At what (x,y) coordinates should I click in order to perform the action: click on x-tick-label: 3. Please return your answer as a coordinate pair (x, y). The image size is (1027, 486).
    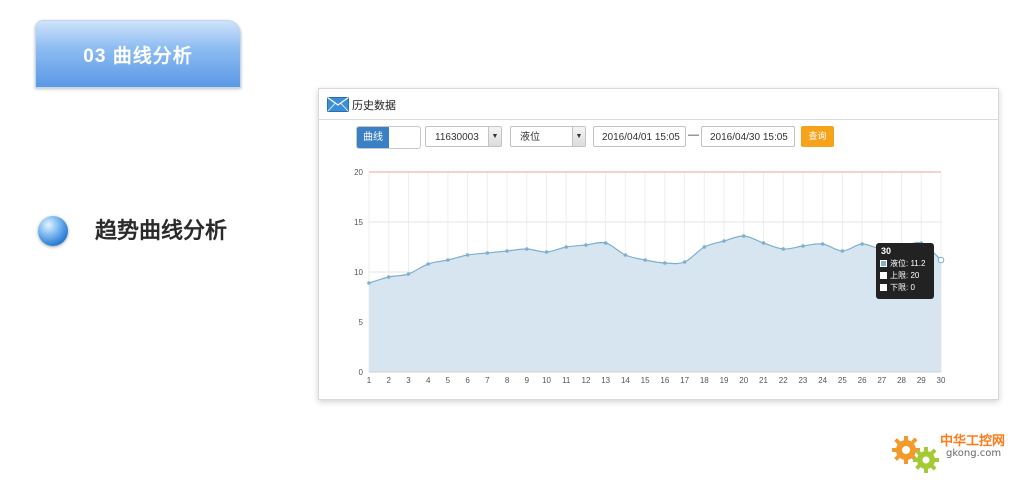
    Looking at the image, I should click on (408, 380).